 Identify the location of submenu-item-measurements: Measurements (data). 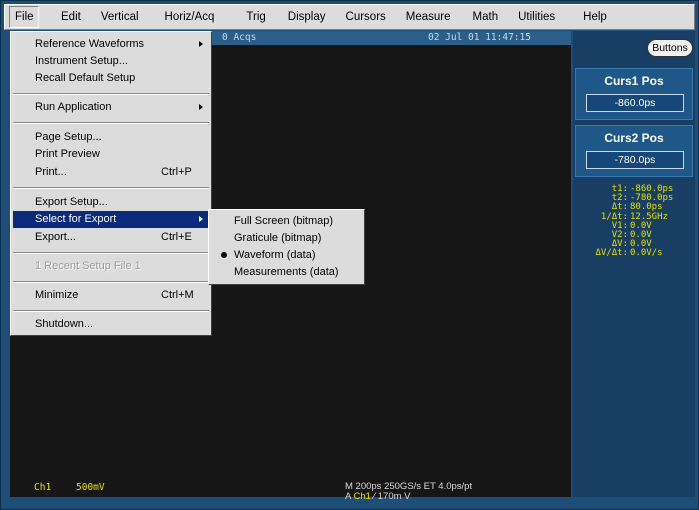
(286, 272).